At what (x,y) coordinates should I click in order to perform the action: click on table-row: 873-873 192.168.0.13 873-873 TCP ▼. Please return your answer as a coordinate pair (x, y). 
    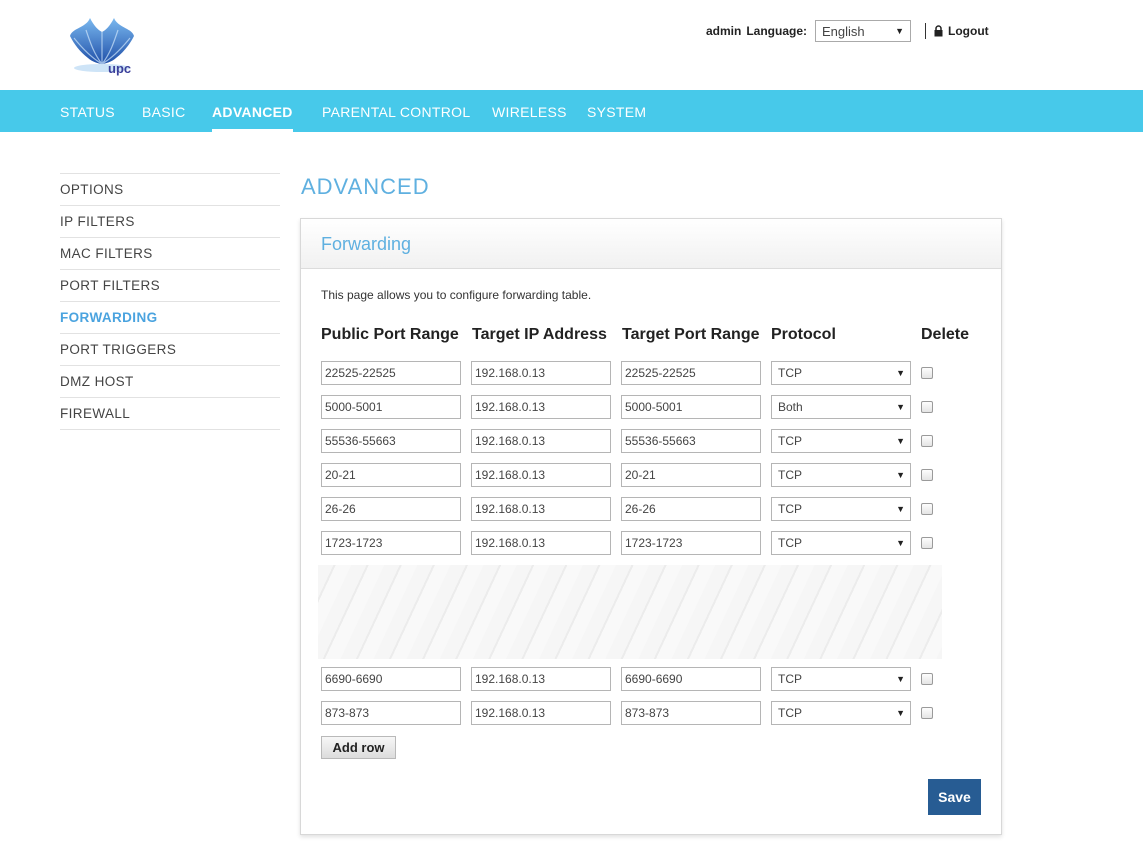
    Looking at the image, I should click on (641, 713).